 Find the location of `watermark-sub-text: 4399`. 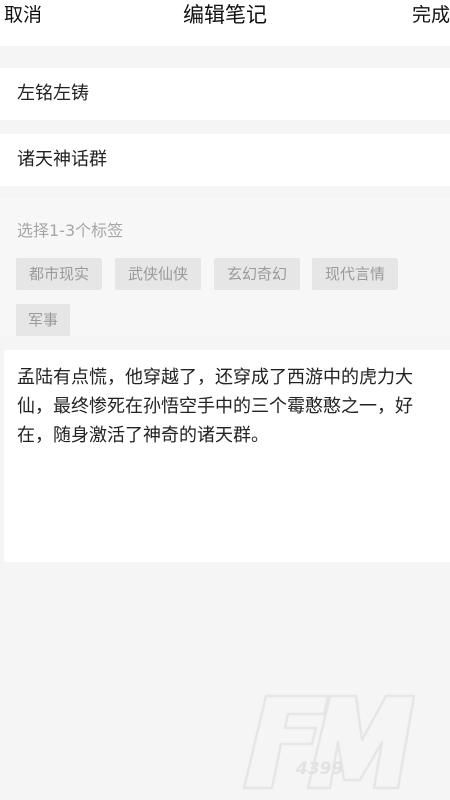

watermark-sub-text: 4399 is located at coordinates (319, 769).